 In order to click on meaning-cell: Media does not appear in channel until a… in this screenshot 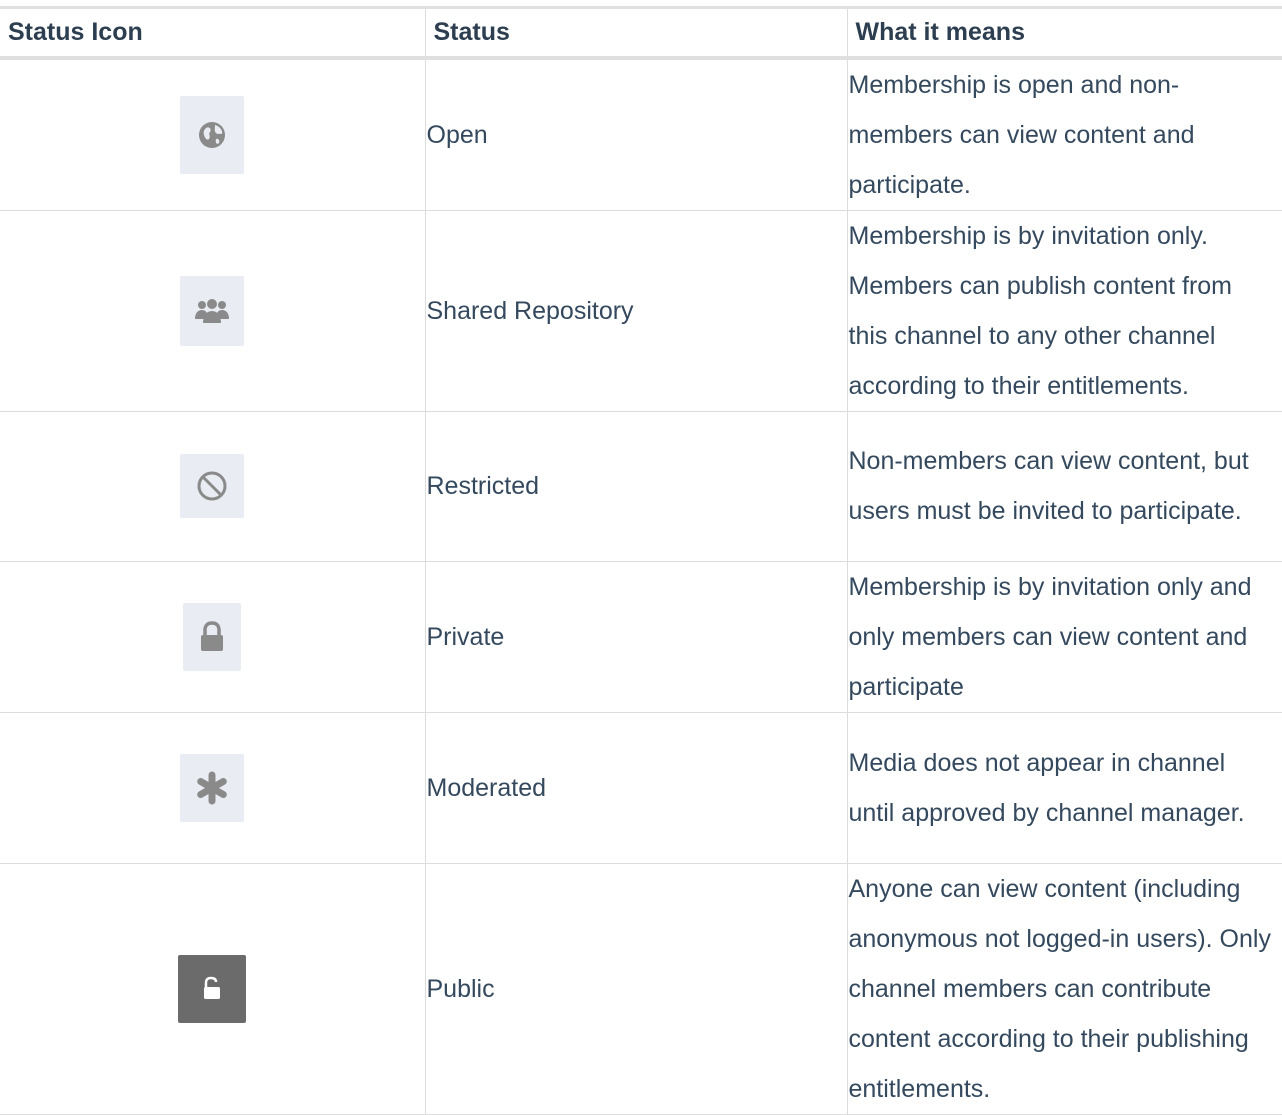, I will do `click(1064, 788)`.